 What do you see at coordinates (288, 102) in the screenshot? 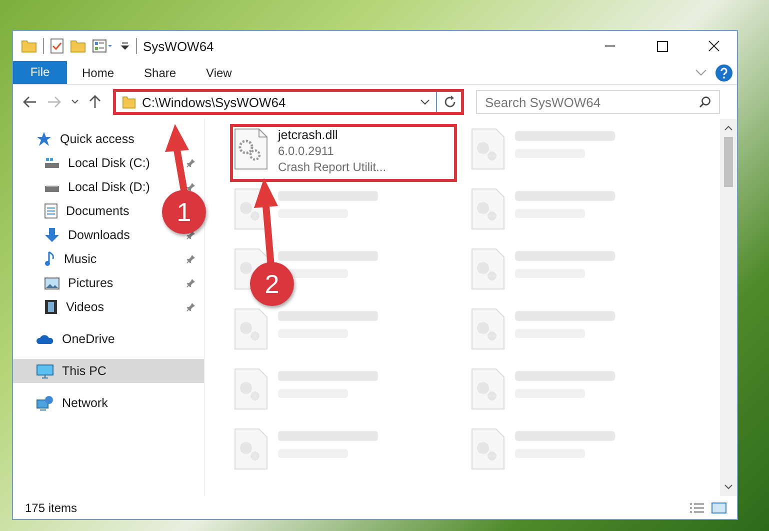
I see `address-bar: C:\Windows\SysWOW64` at bounding box center [288, 102].